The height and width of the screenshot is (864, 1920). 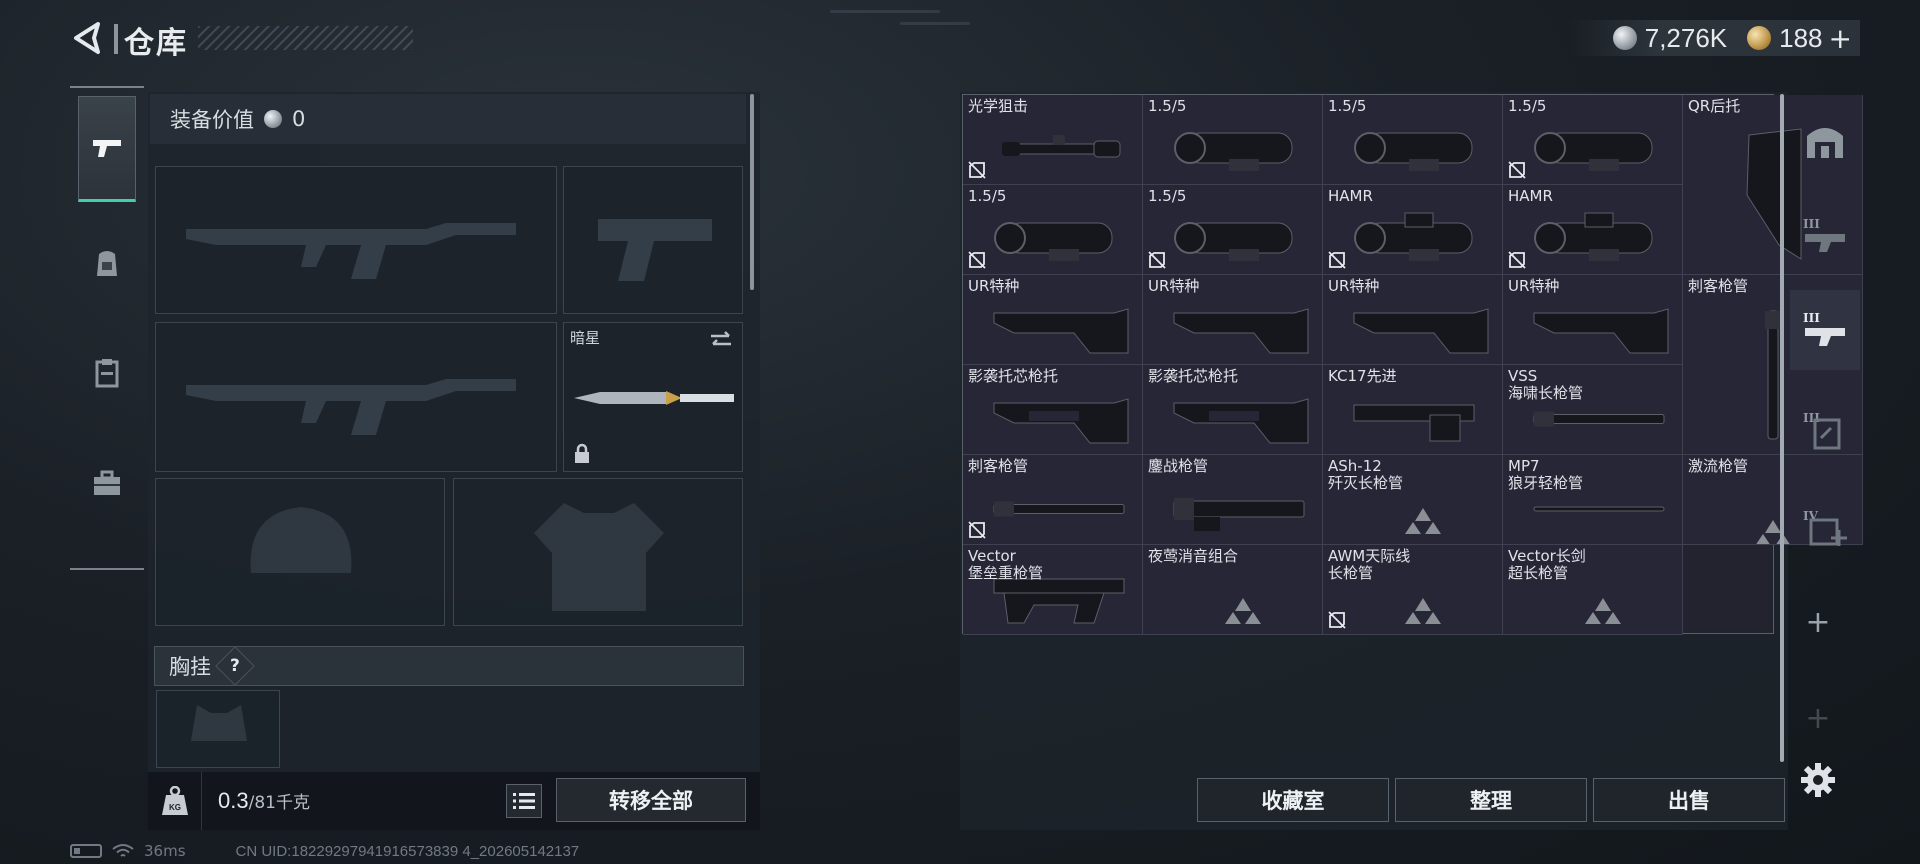 What do you see at coordinates (107, 483) in the screenshot?
I see `tab-supplies` at bounding box center [107, 483].